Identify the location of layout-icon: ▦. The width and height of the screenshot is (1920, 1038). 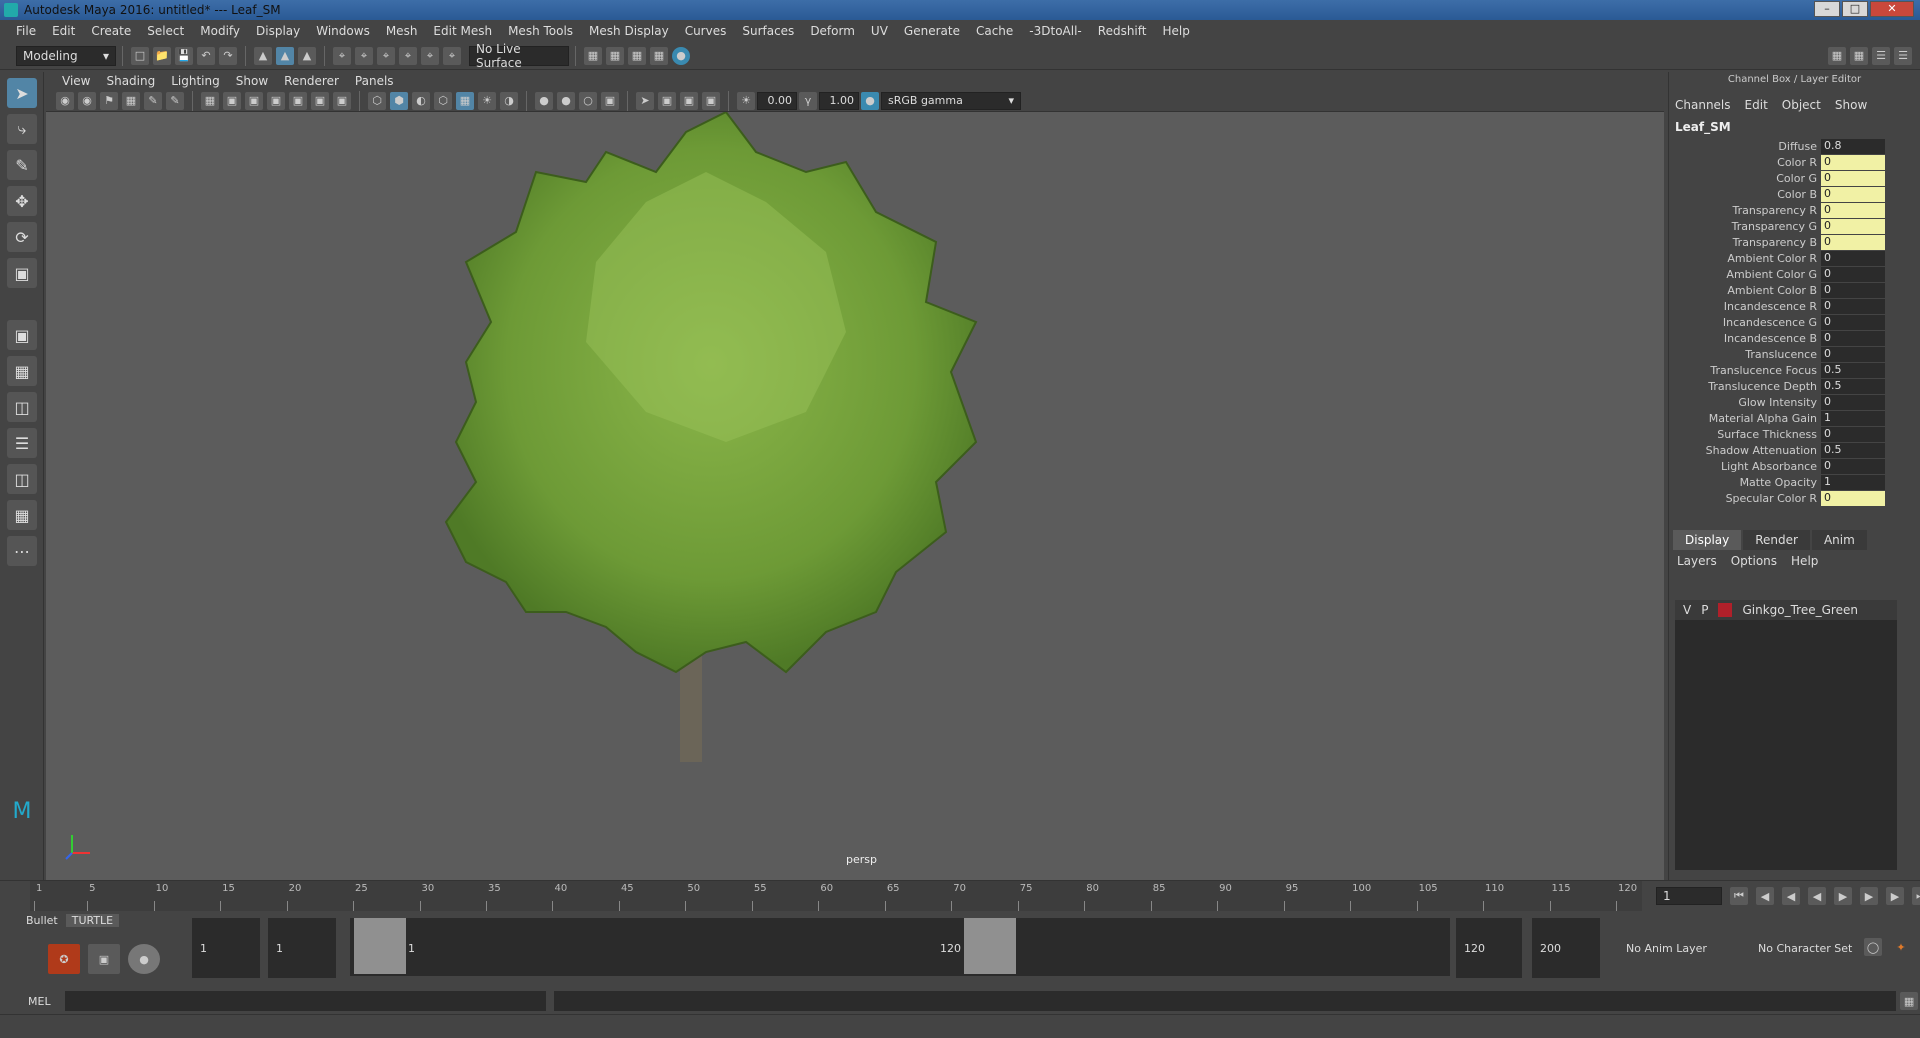
(1837, 55).